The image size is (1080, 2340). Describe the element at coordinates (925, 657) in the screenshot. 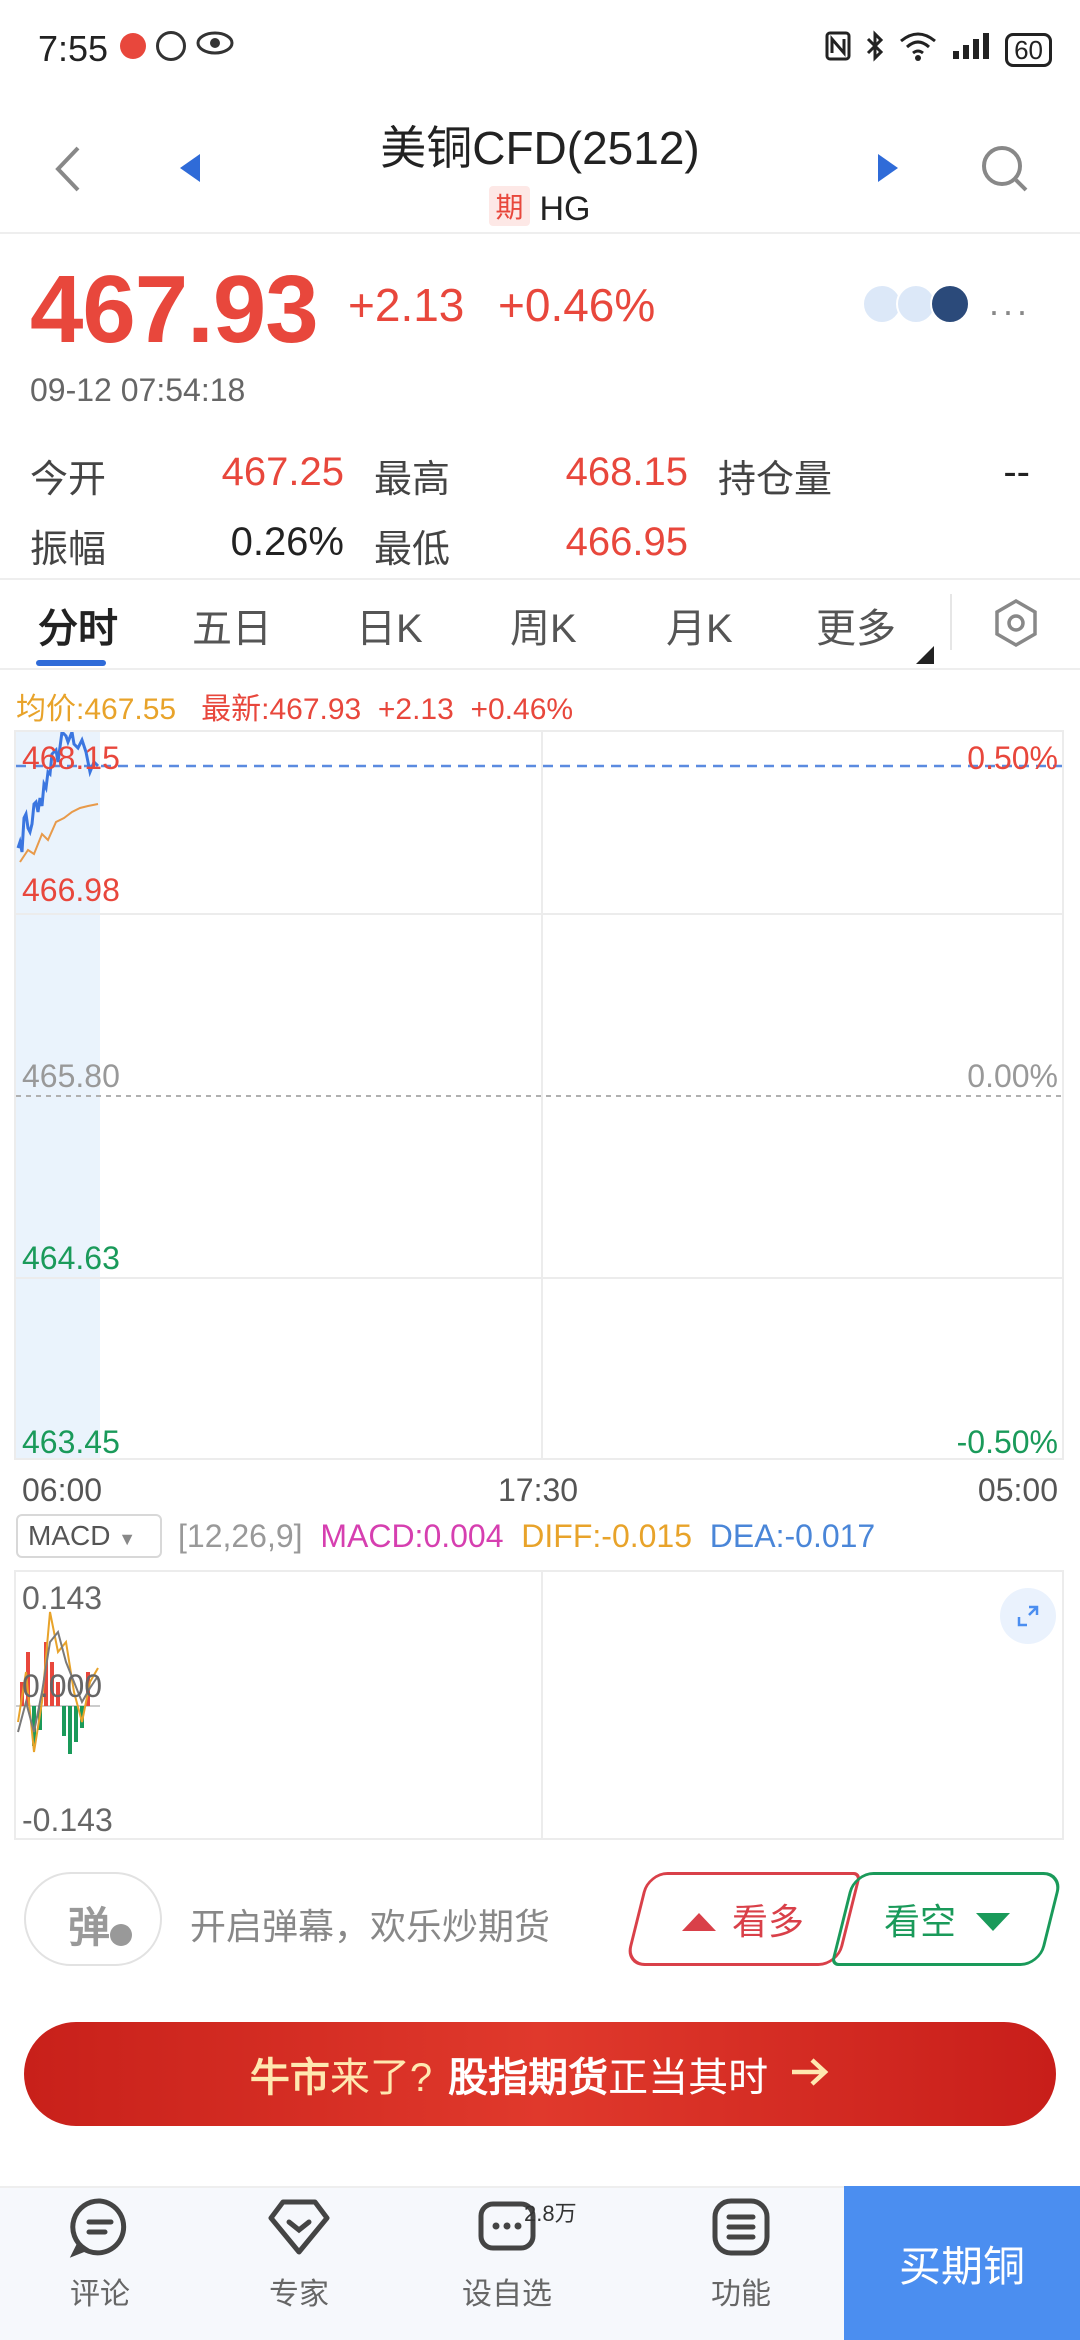

I see `more-dropdown-icon` at that location.